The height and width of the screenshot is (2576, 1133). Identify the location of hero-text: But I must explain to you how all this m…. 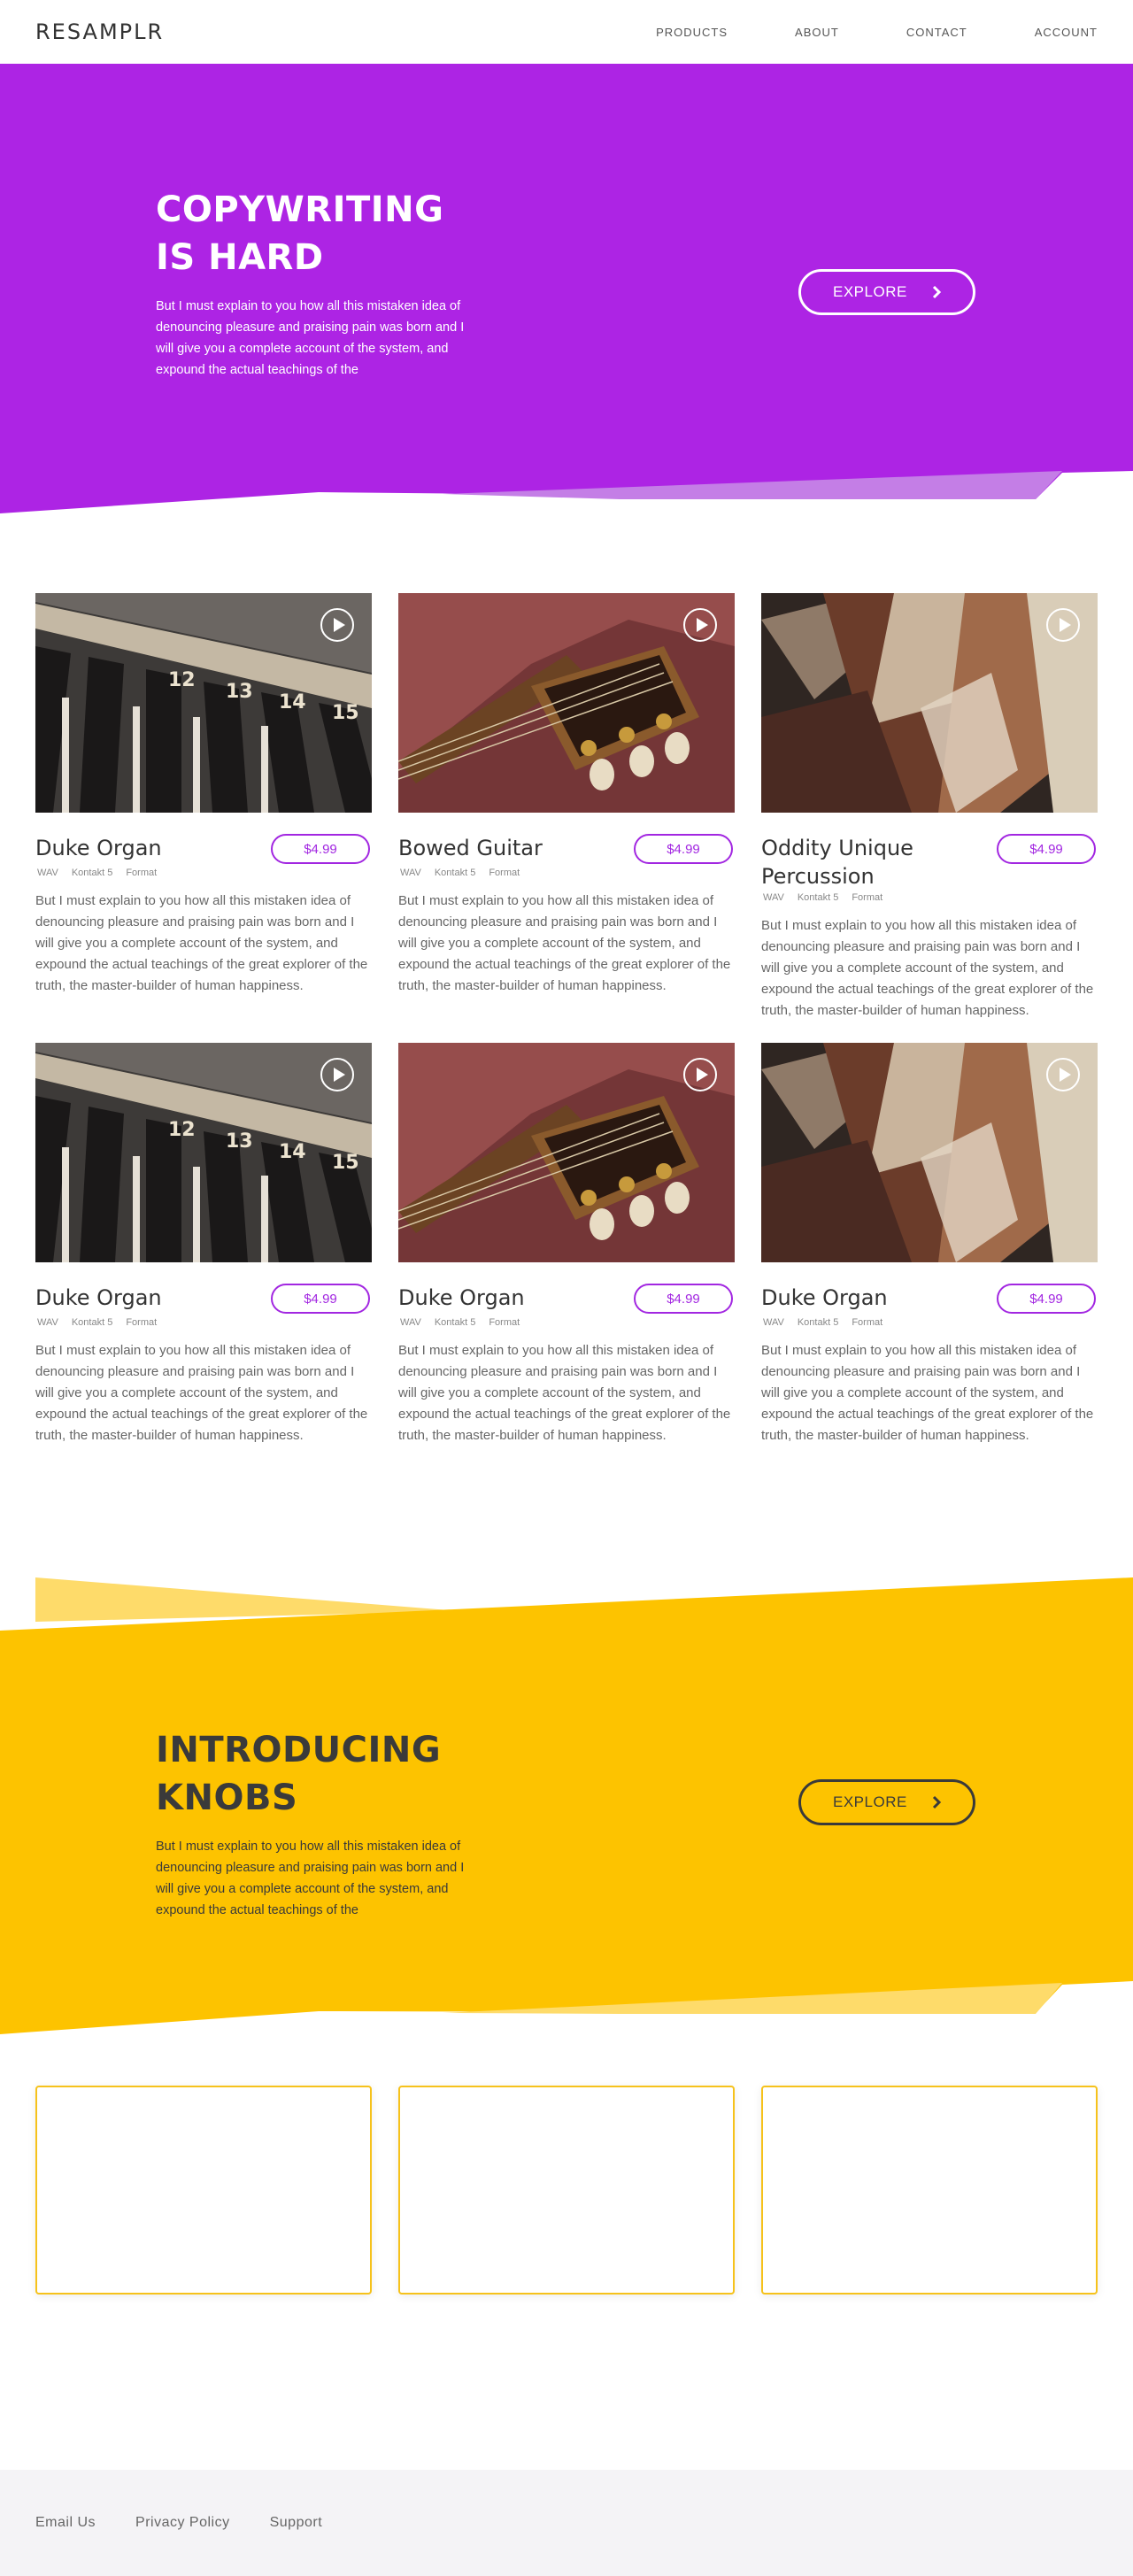
(310, 338).